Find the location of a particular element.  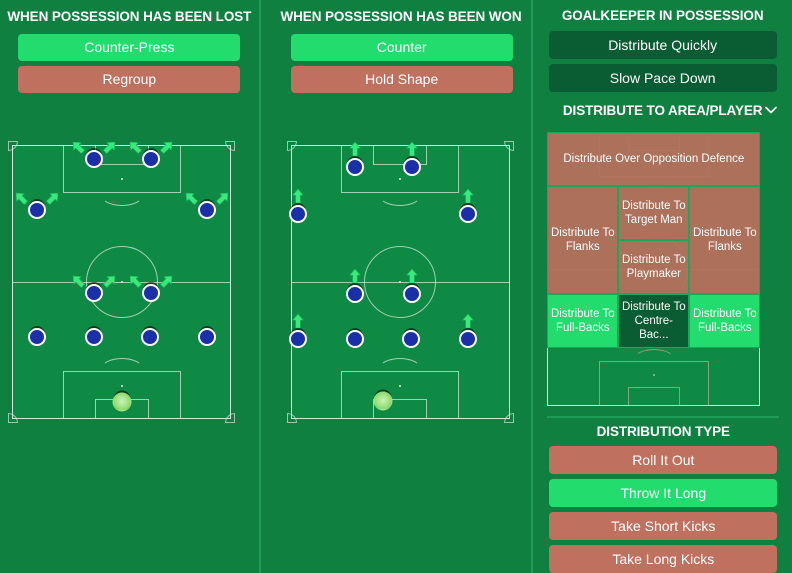

pitch-possession-won is located at coordinates (400, 282).